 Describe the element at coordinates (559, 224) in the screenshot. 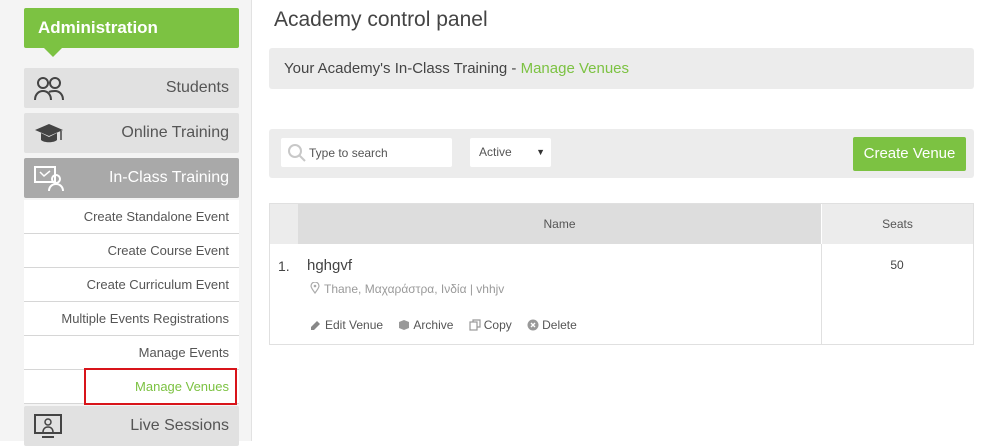

I see `header-name: Name` at that location.